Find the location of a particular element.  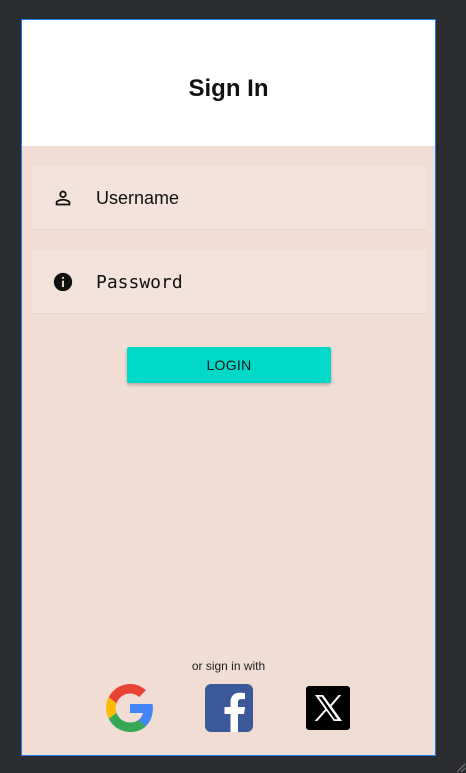

x-logo-icon is located at coordinates (328, 708).